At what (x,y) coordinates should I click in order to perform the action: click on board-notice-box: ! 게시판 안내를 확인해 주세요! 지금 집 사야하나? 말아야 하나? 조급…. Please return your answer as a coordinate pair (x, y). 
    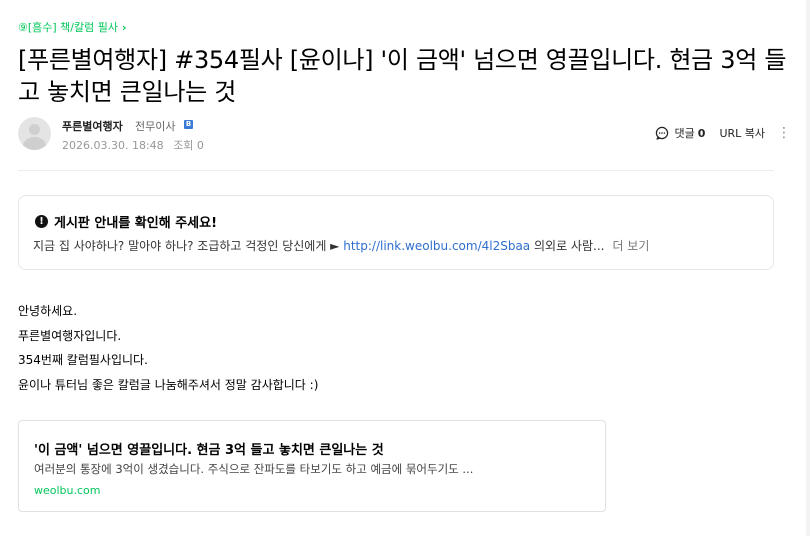
    Looking at the image, I should click on (396, 232).